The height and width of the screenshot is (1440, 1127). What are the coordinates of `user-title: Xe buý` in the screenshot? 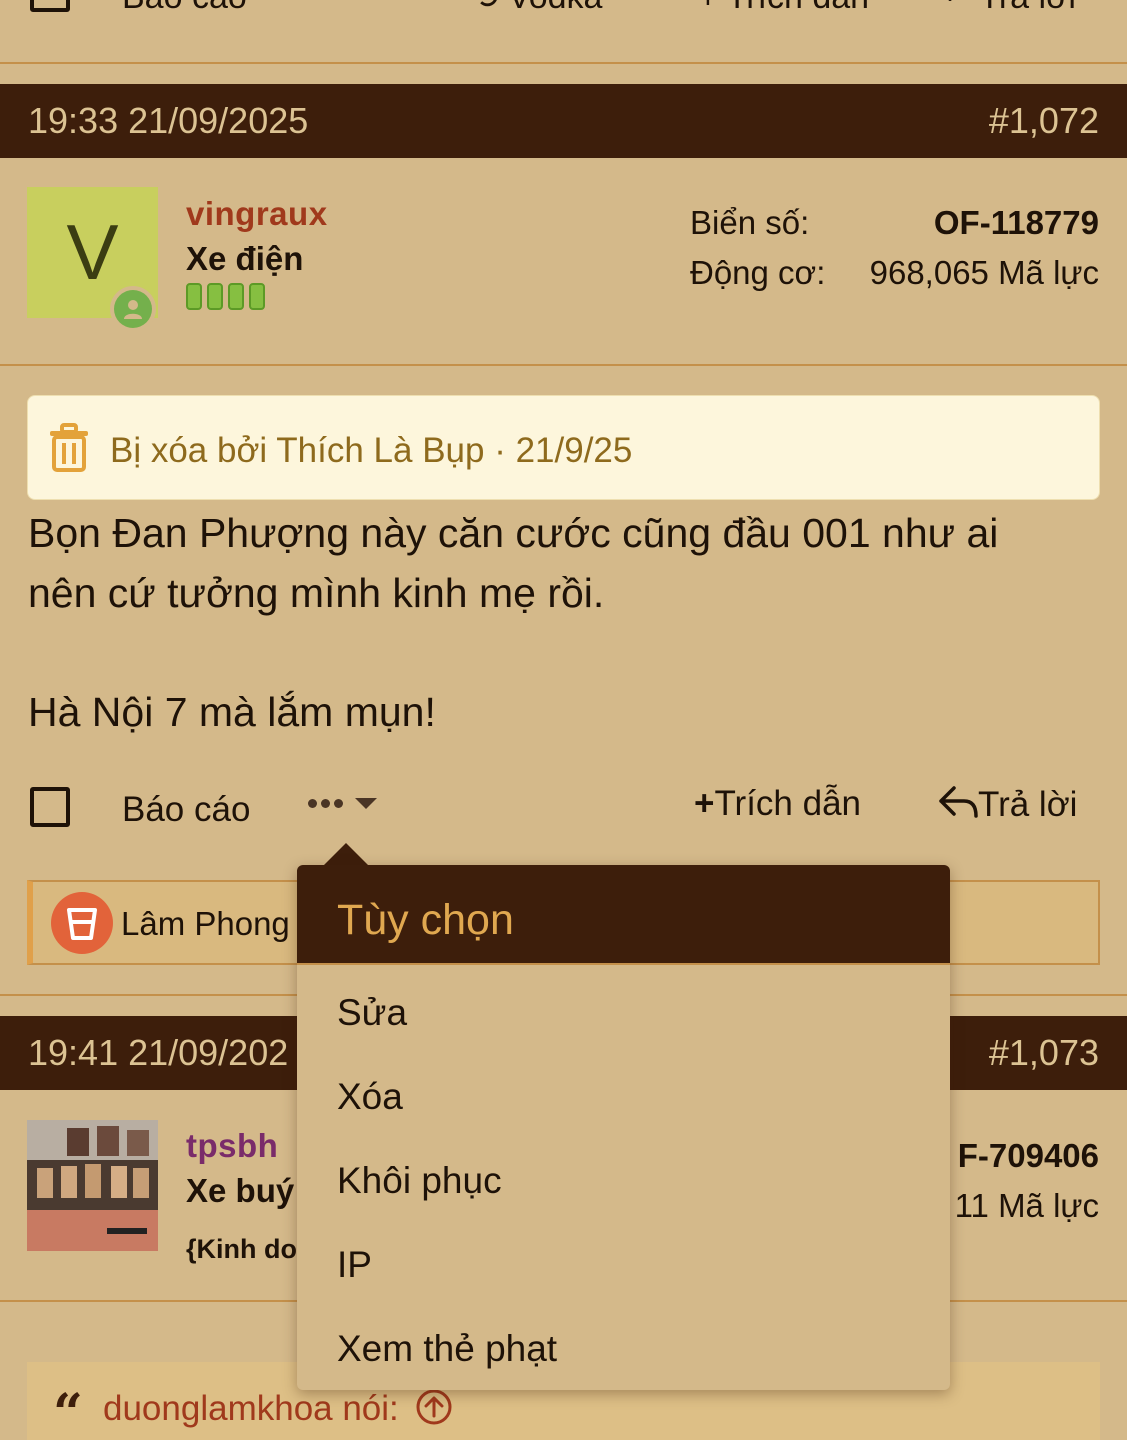 It's located at (240, 1190).